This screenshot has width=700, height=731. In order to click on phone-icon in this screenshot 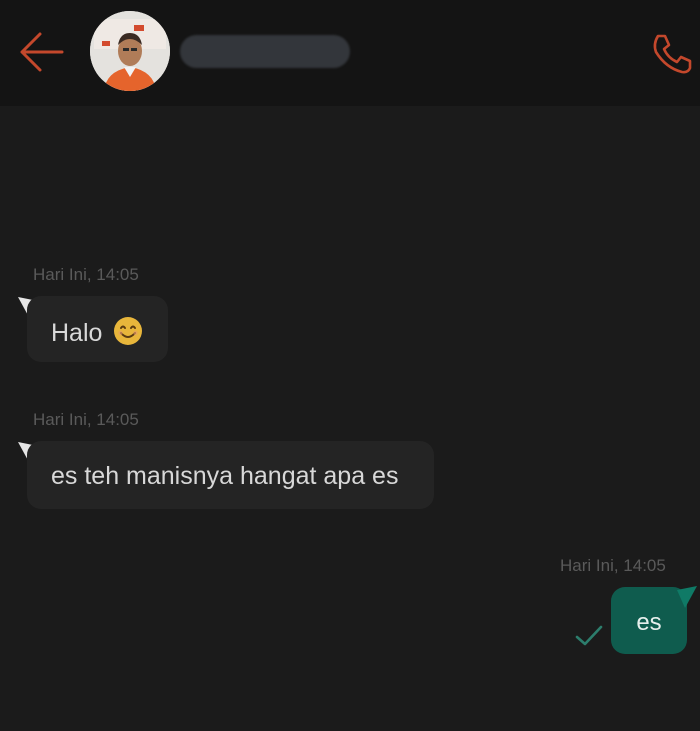, I will do `click(672, 54)`.